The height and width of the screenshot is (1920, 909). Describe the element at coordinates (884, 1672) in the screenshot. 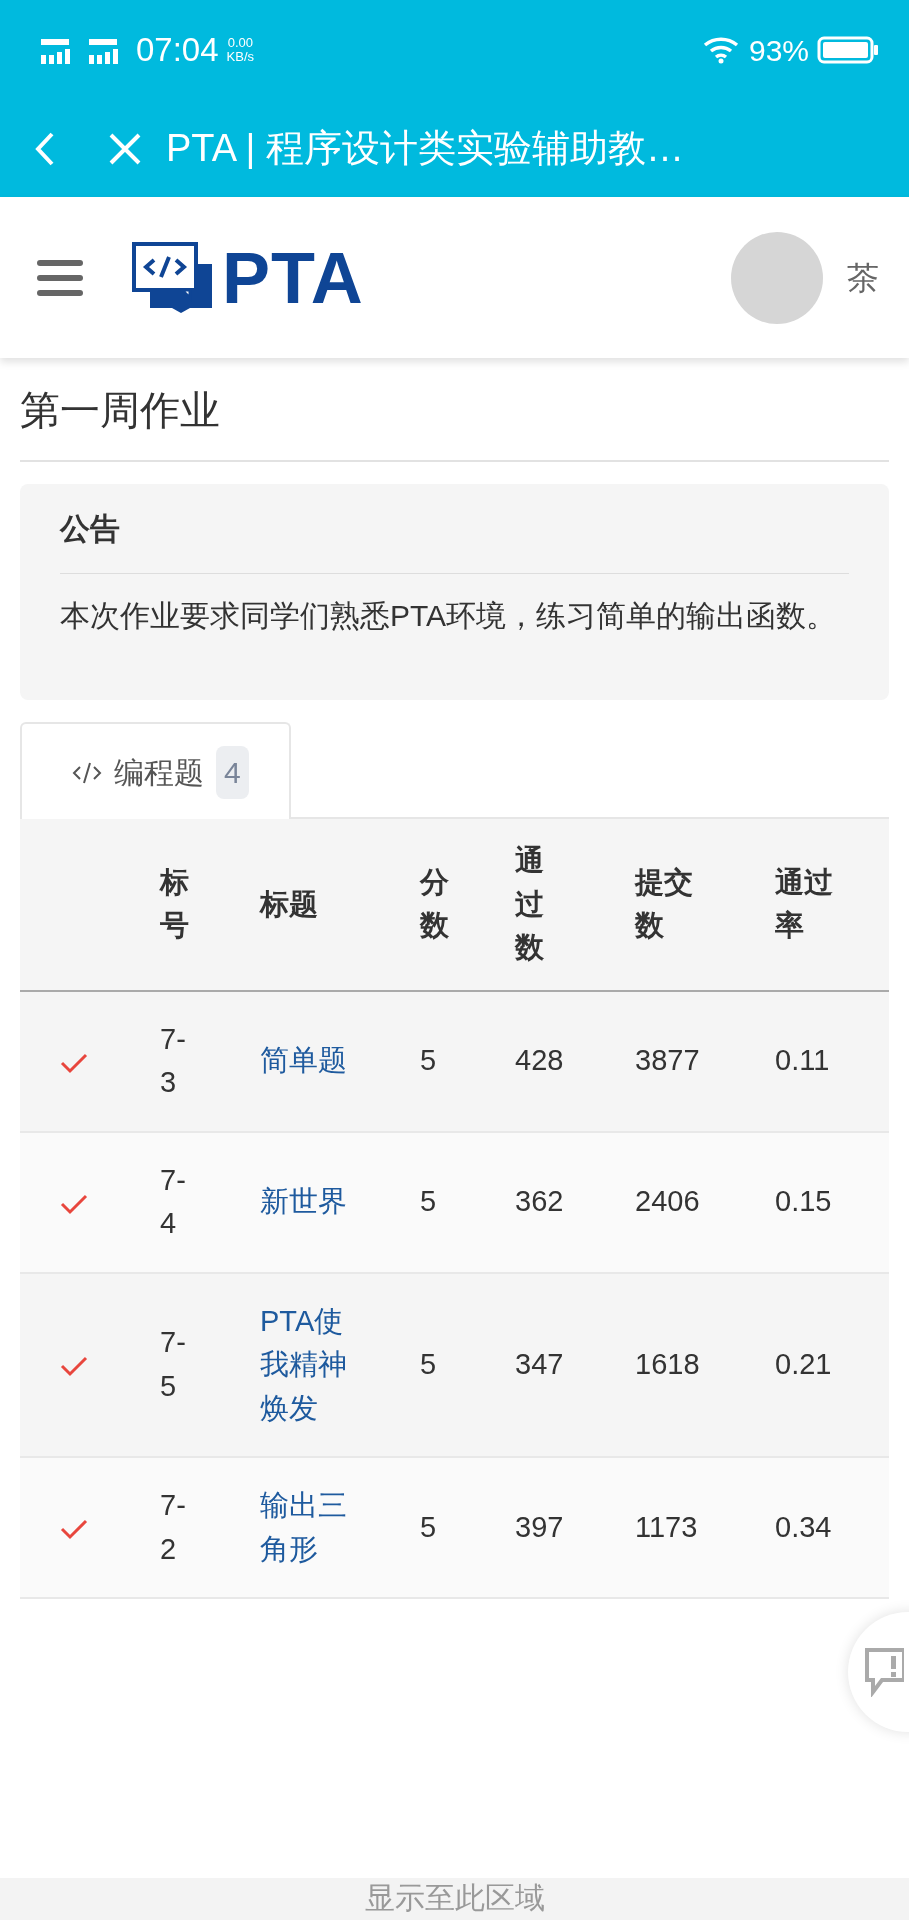

I see `feedback-icon` at that location.